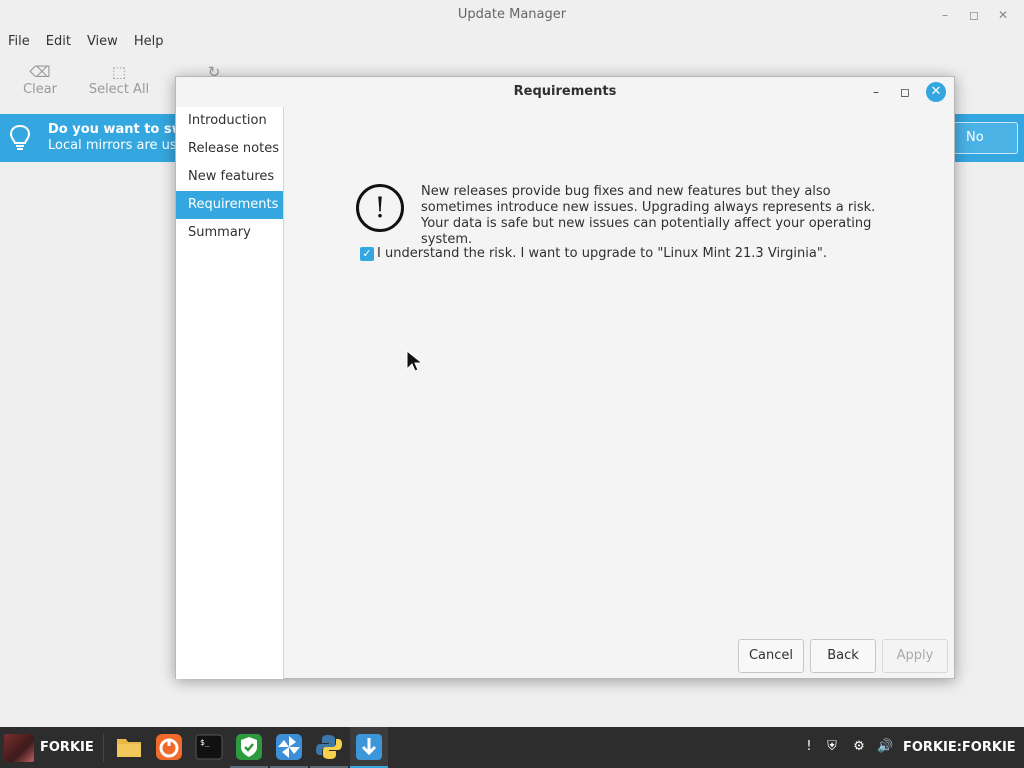 The image size is (1024, 768). I want to click on shield-app-icon, so click(249, 747).